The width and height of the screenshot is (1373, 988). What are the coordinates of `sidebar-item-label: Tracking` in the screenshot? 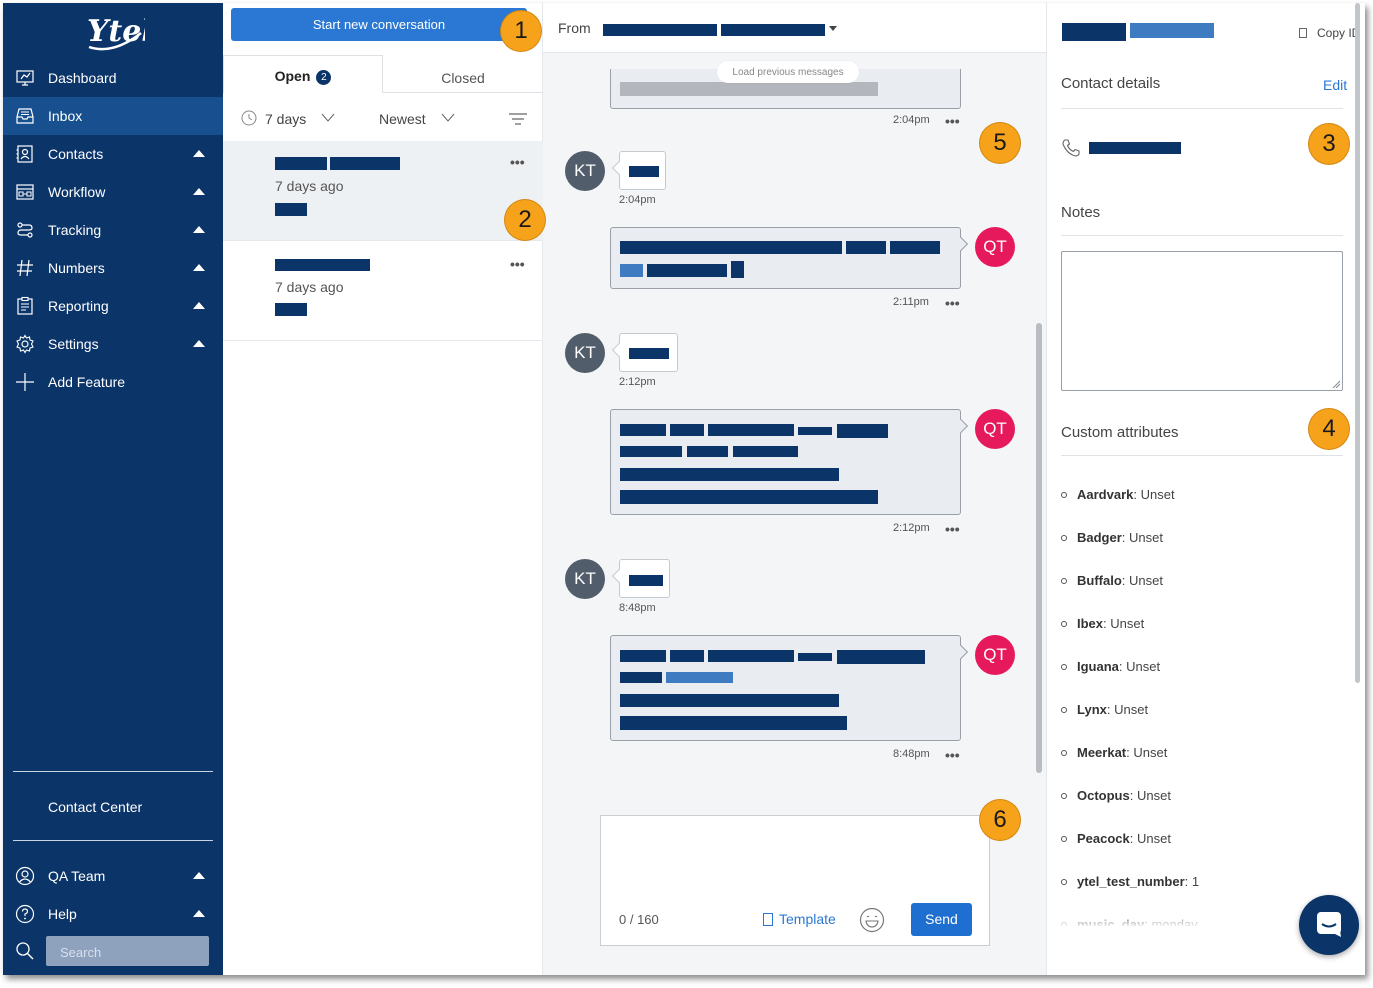 It's located at (75, 230).